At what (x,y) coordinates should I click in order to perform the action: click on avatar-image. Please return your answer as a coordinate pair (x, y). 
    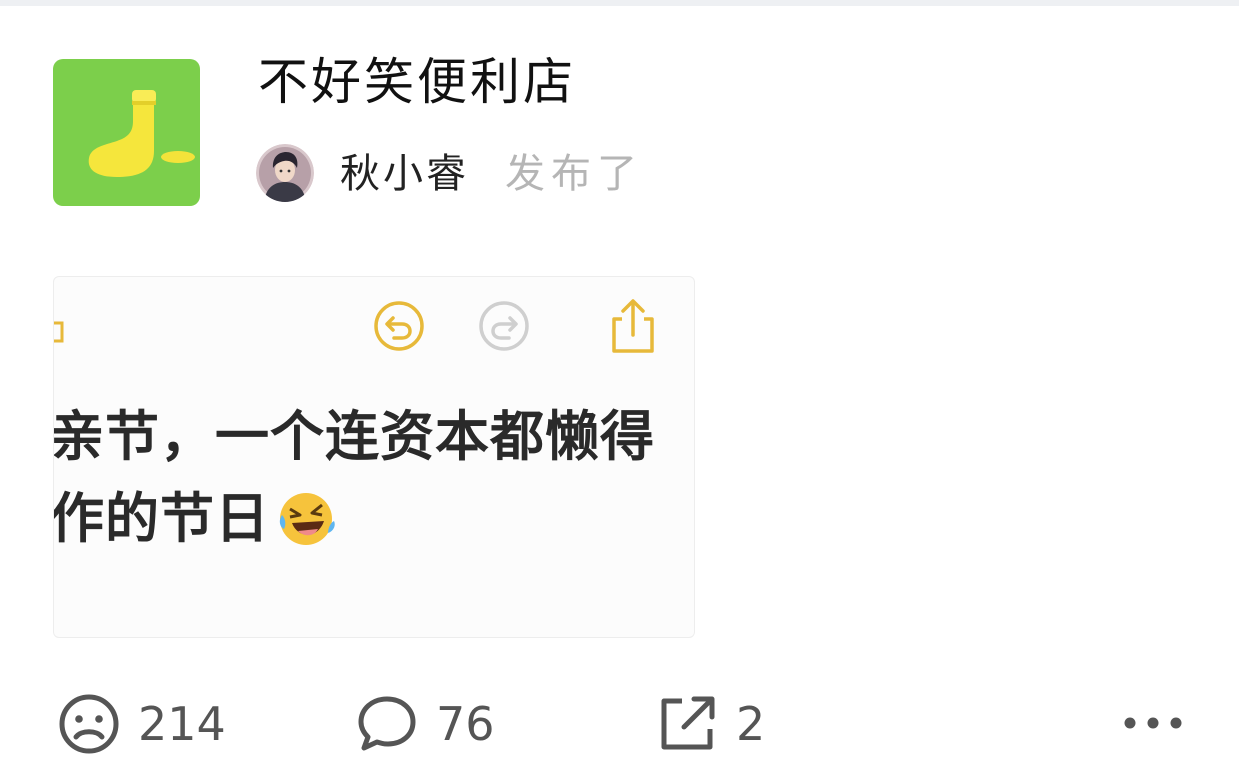
    Looking at the image, I should click on (285, 173).